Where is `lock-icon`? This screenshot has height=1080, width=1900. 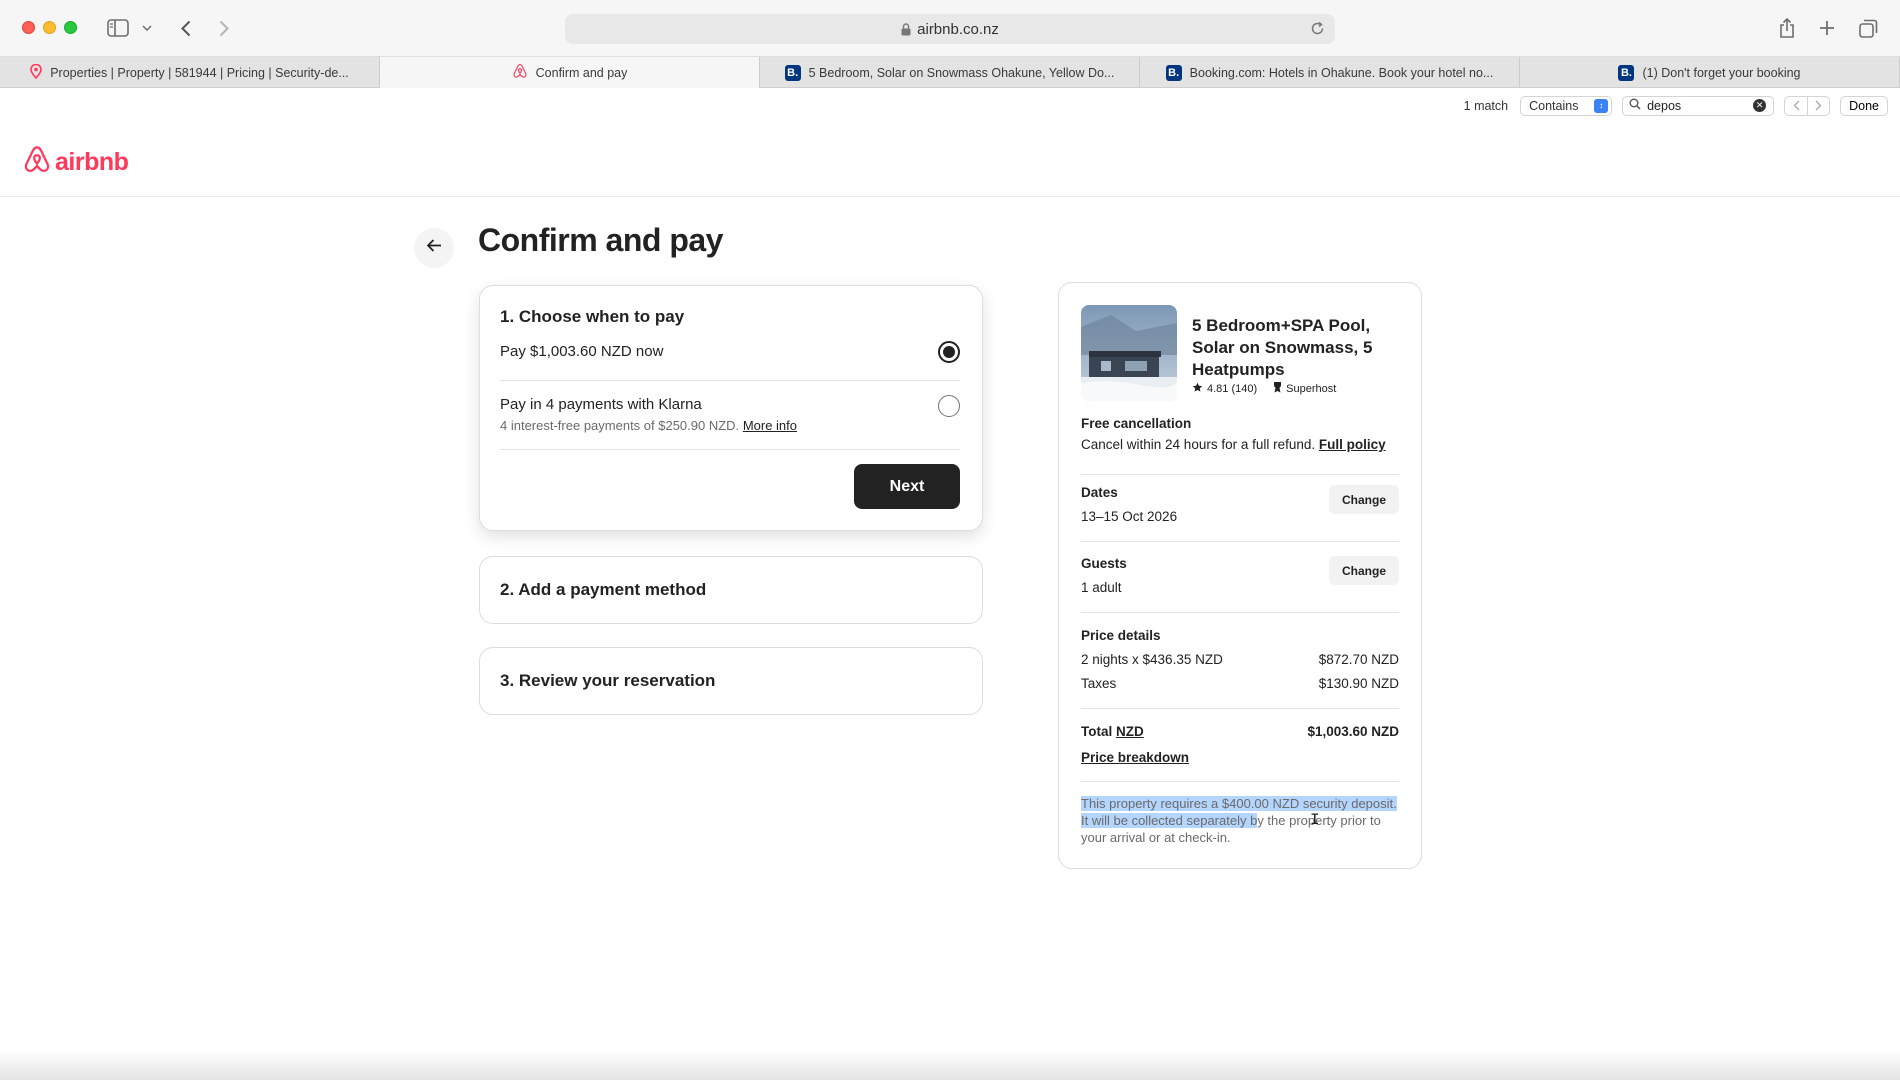
lock-icon is located at coordinates (906, 29).